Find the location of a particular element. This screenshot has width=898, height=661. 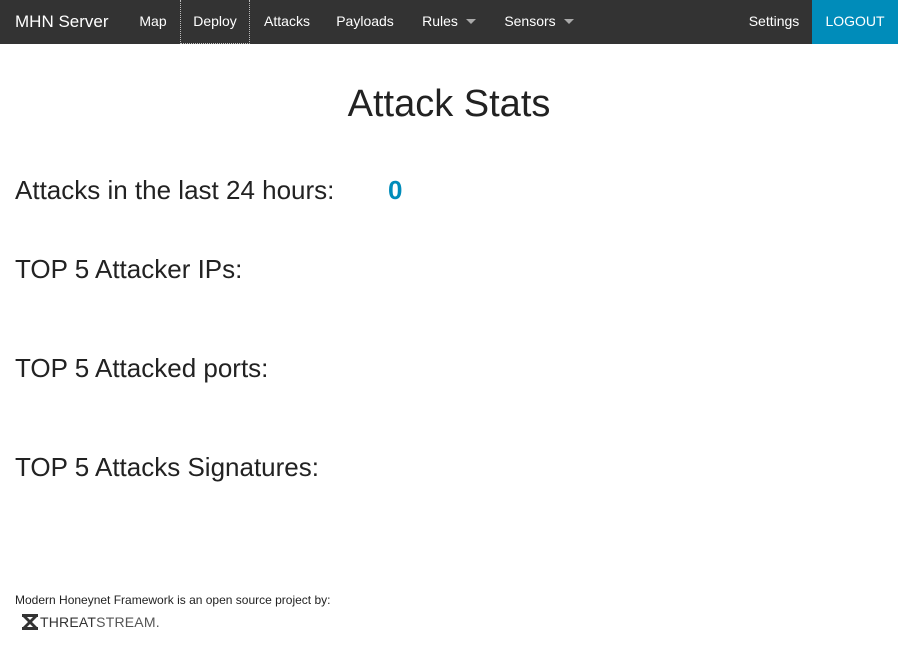

nav-payloads: Payloads is located at coordinates (365, 22).